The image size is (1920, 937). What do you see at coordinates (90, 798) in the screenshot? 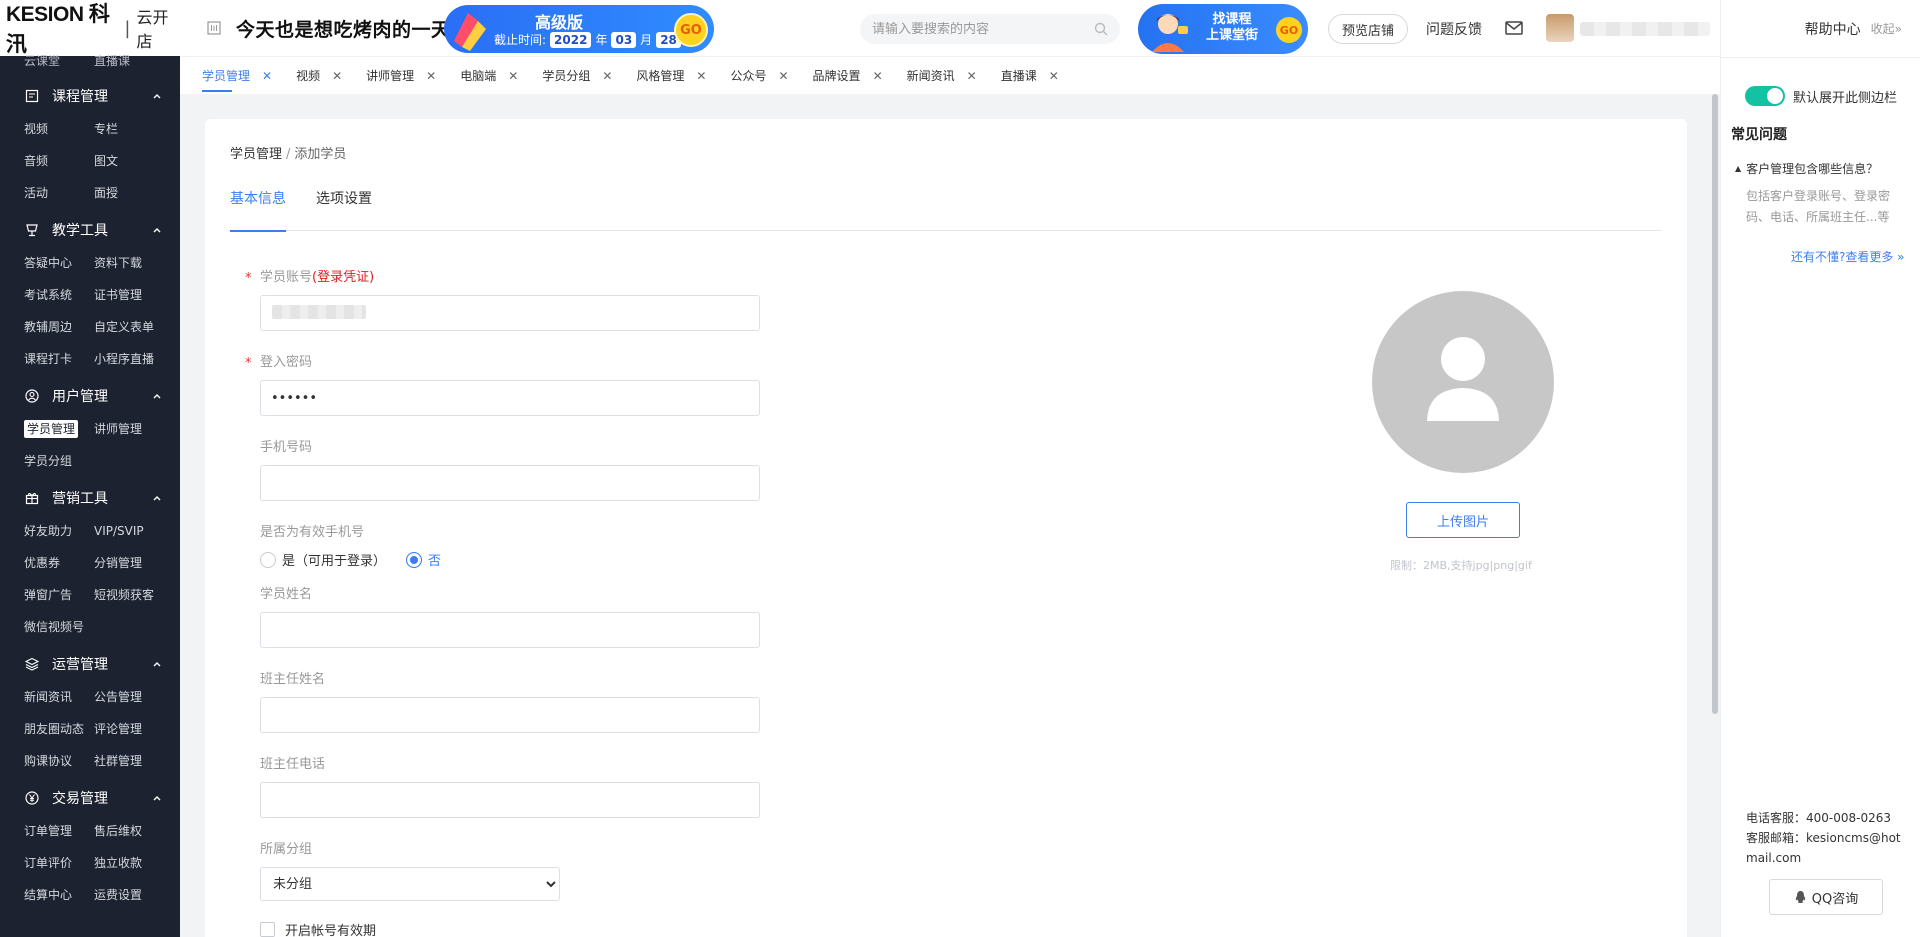
I see `sidebar-group-header: 交易管理` at bounding box center [90, 798].